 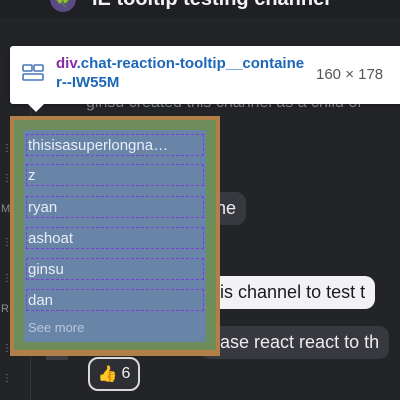 I want to click on channel-header: 🍀 IE tooltip testing channel, so click(x=200, y=9).